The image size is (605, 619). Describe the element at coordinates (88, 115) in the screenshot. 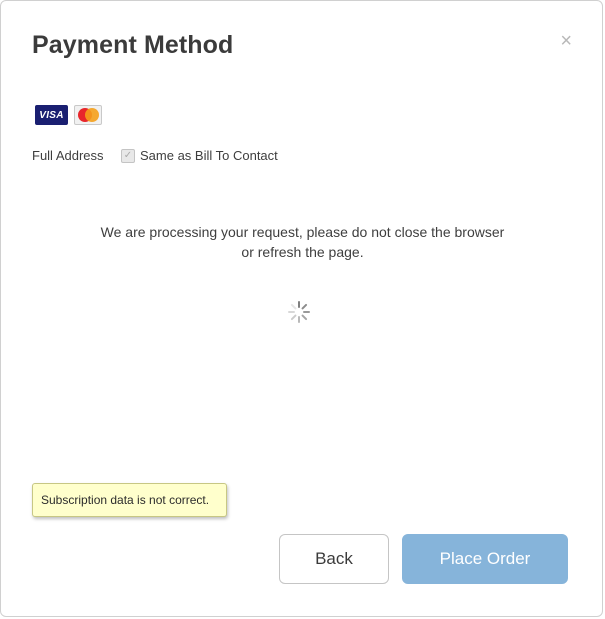

I see `mastercard-icon` at that location.